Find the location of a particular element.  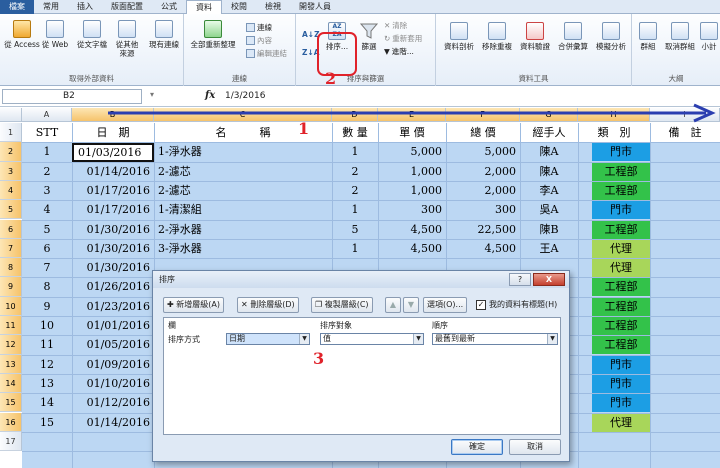

header-cell-stt: STT is located at coordinates (47, 132).